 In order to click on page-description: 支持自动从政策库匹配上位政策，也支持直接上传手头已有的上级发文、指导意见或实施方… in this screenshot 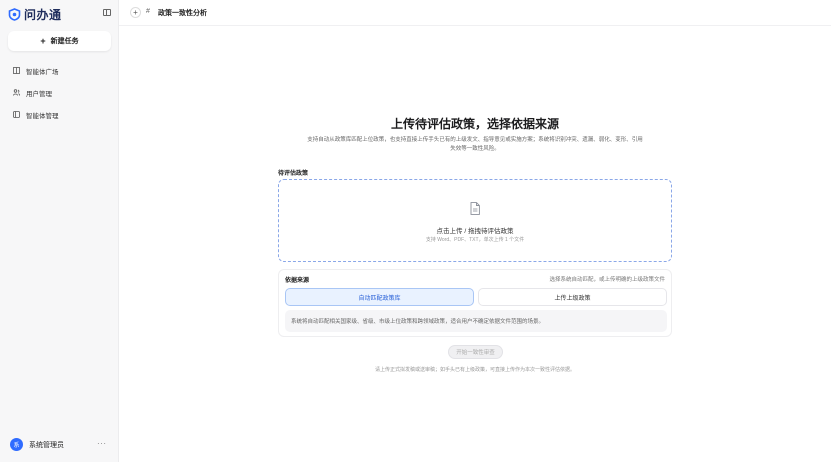, I will do `click(475, 144)`.